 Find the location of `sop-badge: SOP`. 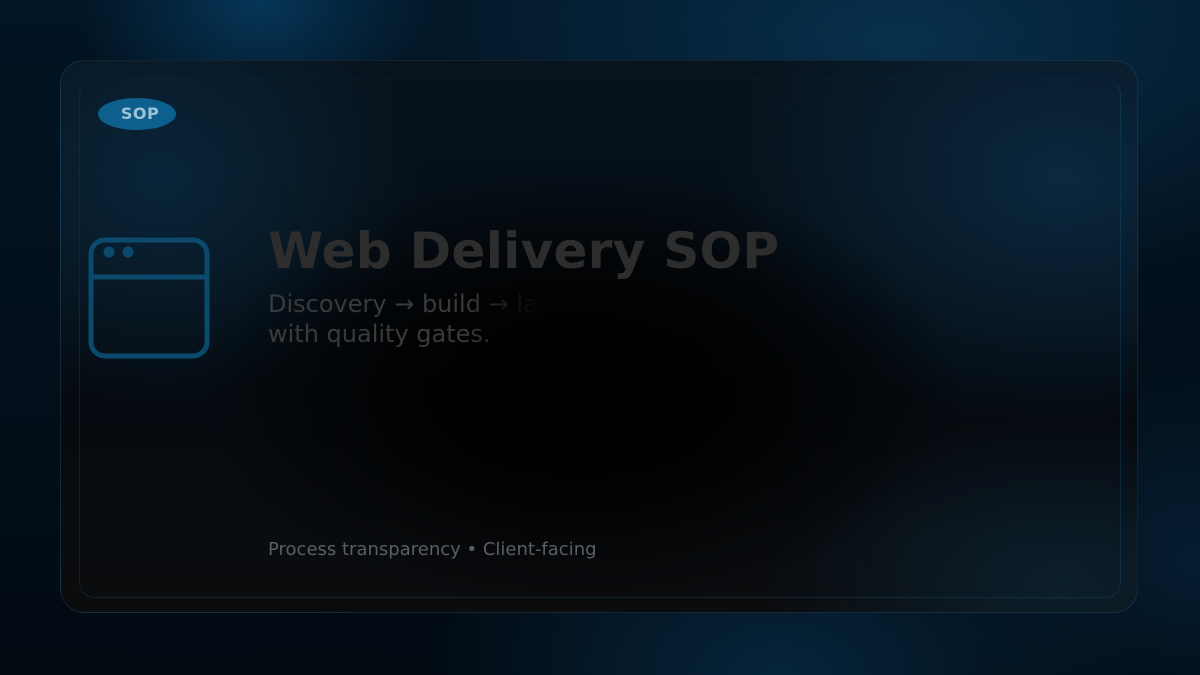

sop-badge: SOP is located at coordinates (137, 114).